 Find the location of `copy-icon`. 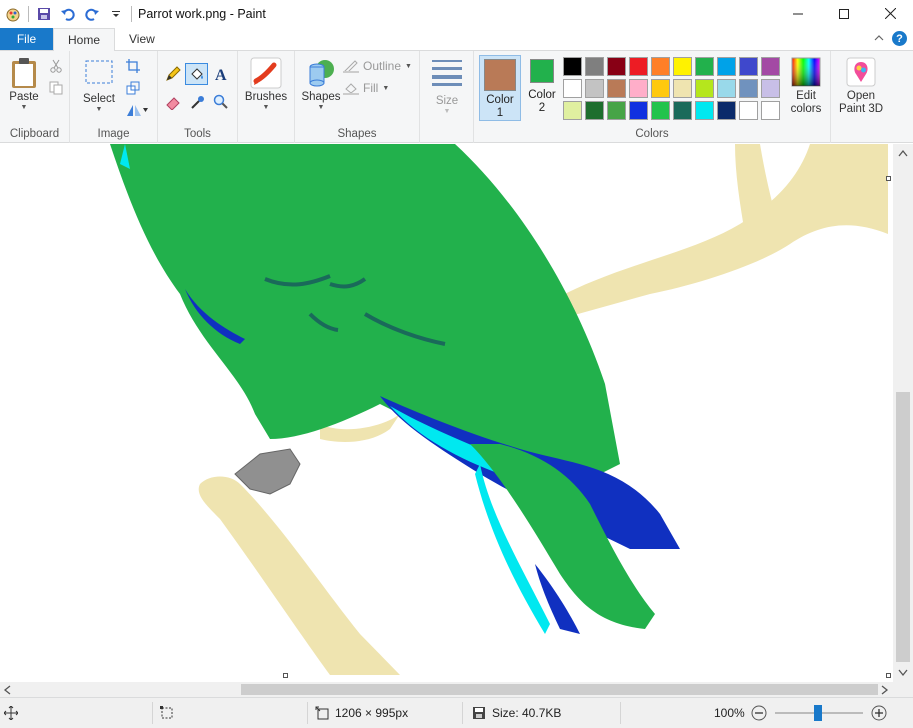

copy-icon is located at coordinates (56, 88).